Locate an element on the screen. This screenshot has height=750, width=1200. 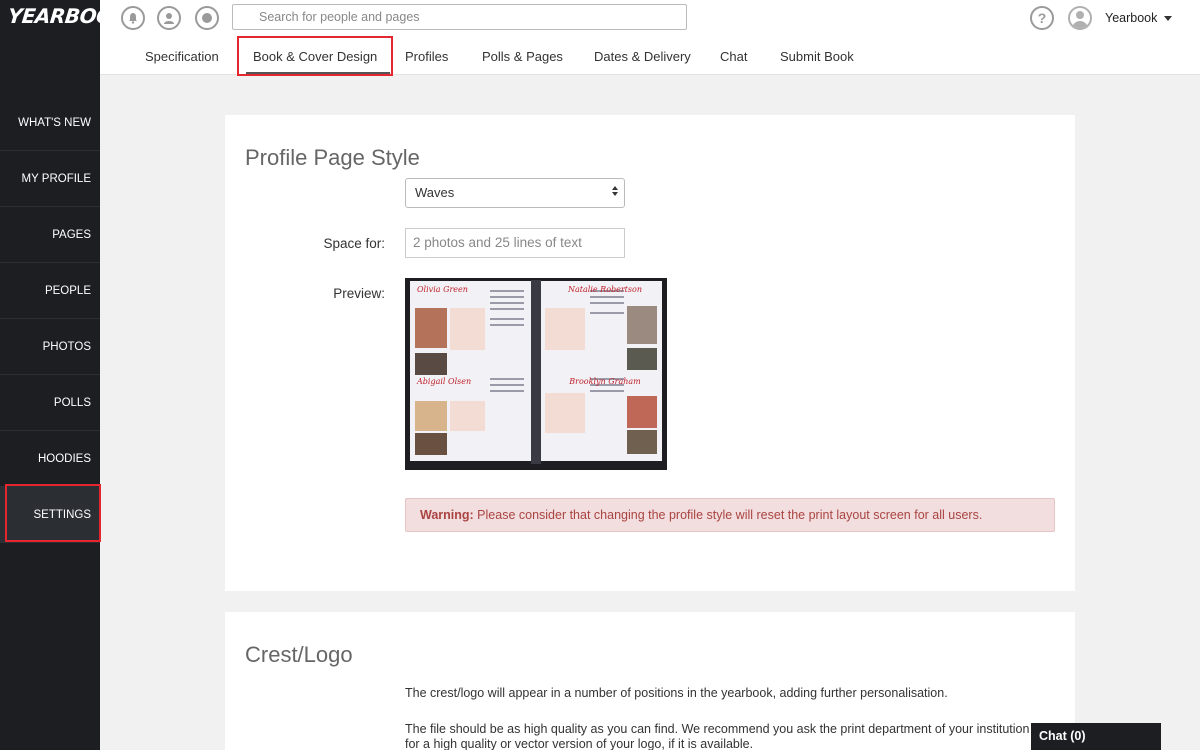
tab-submit-book: Submit Book is located at coordinates (817, 56).